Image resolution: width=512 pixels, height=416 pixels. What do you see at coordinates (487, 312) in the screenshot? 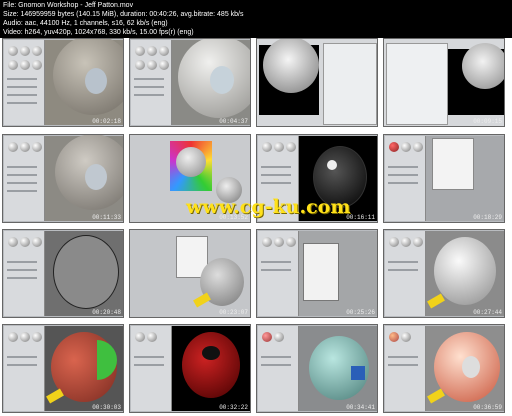
I see `timestamp: 00:27:44` at bounding box center [487, 312].